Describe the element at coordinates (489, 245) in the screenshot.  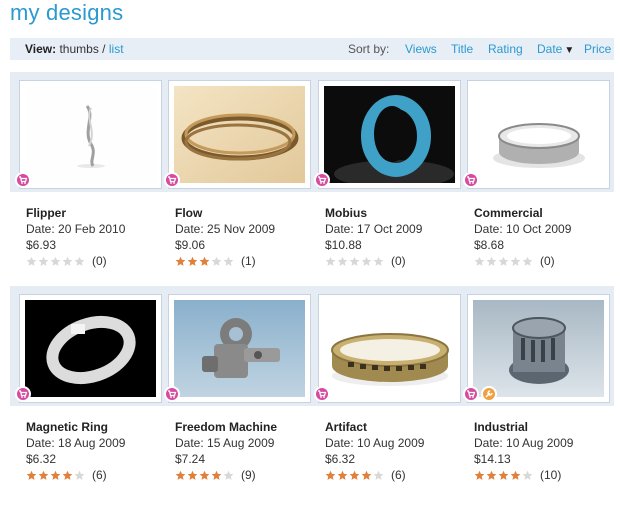
I see `design-price: $8.68` at that location.